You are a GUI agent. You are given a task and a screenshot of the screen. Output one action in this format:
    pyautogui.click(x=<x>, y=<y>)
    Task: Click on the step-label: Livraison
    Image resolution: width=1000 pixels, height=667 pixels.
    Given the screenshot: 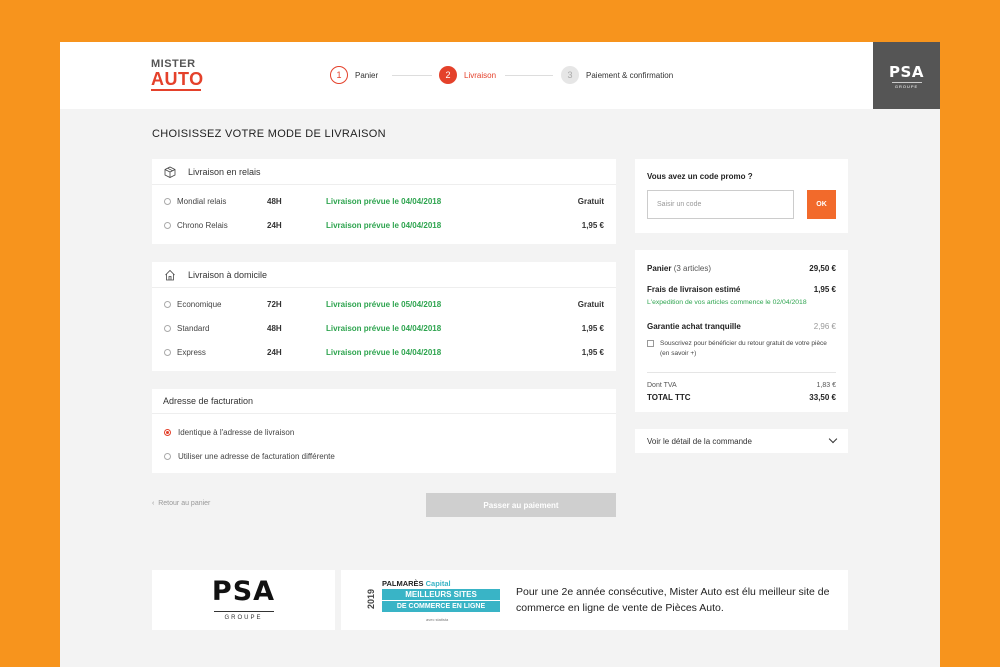 What is the action you would take?
    pyautogui.click(x=480, y=75)
    